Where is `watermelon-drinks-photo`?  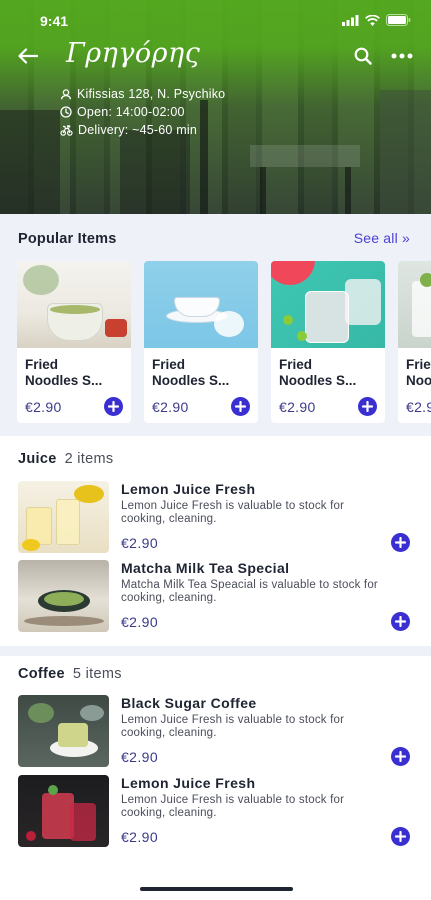 watermelon-drinks-photo is located at coordinates (328, 304).